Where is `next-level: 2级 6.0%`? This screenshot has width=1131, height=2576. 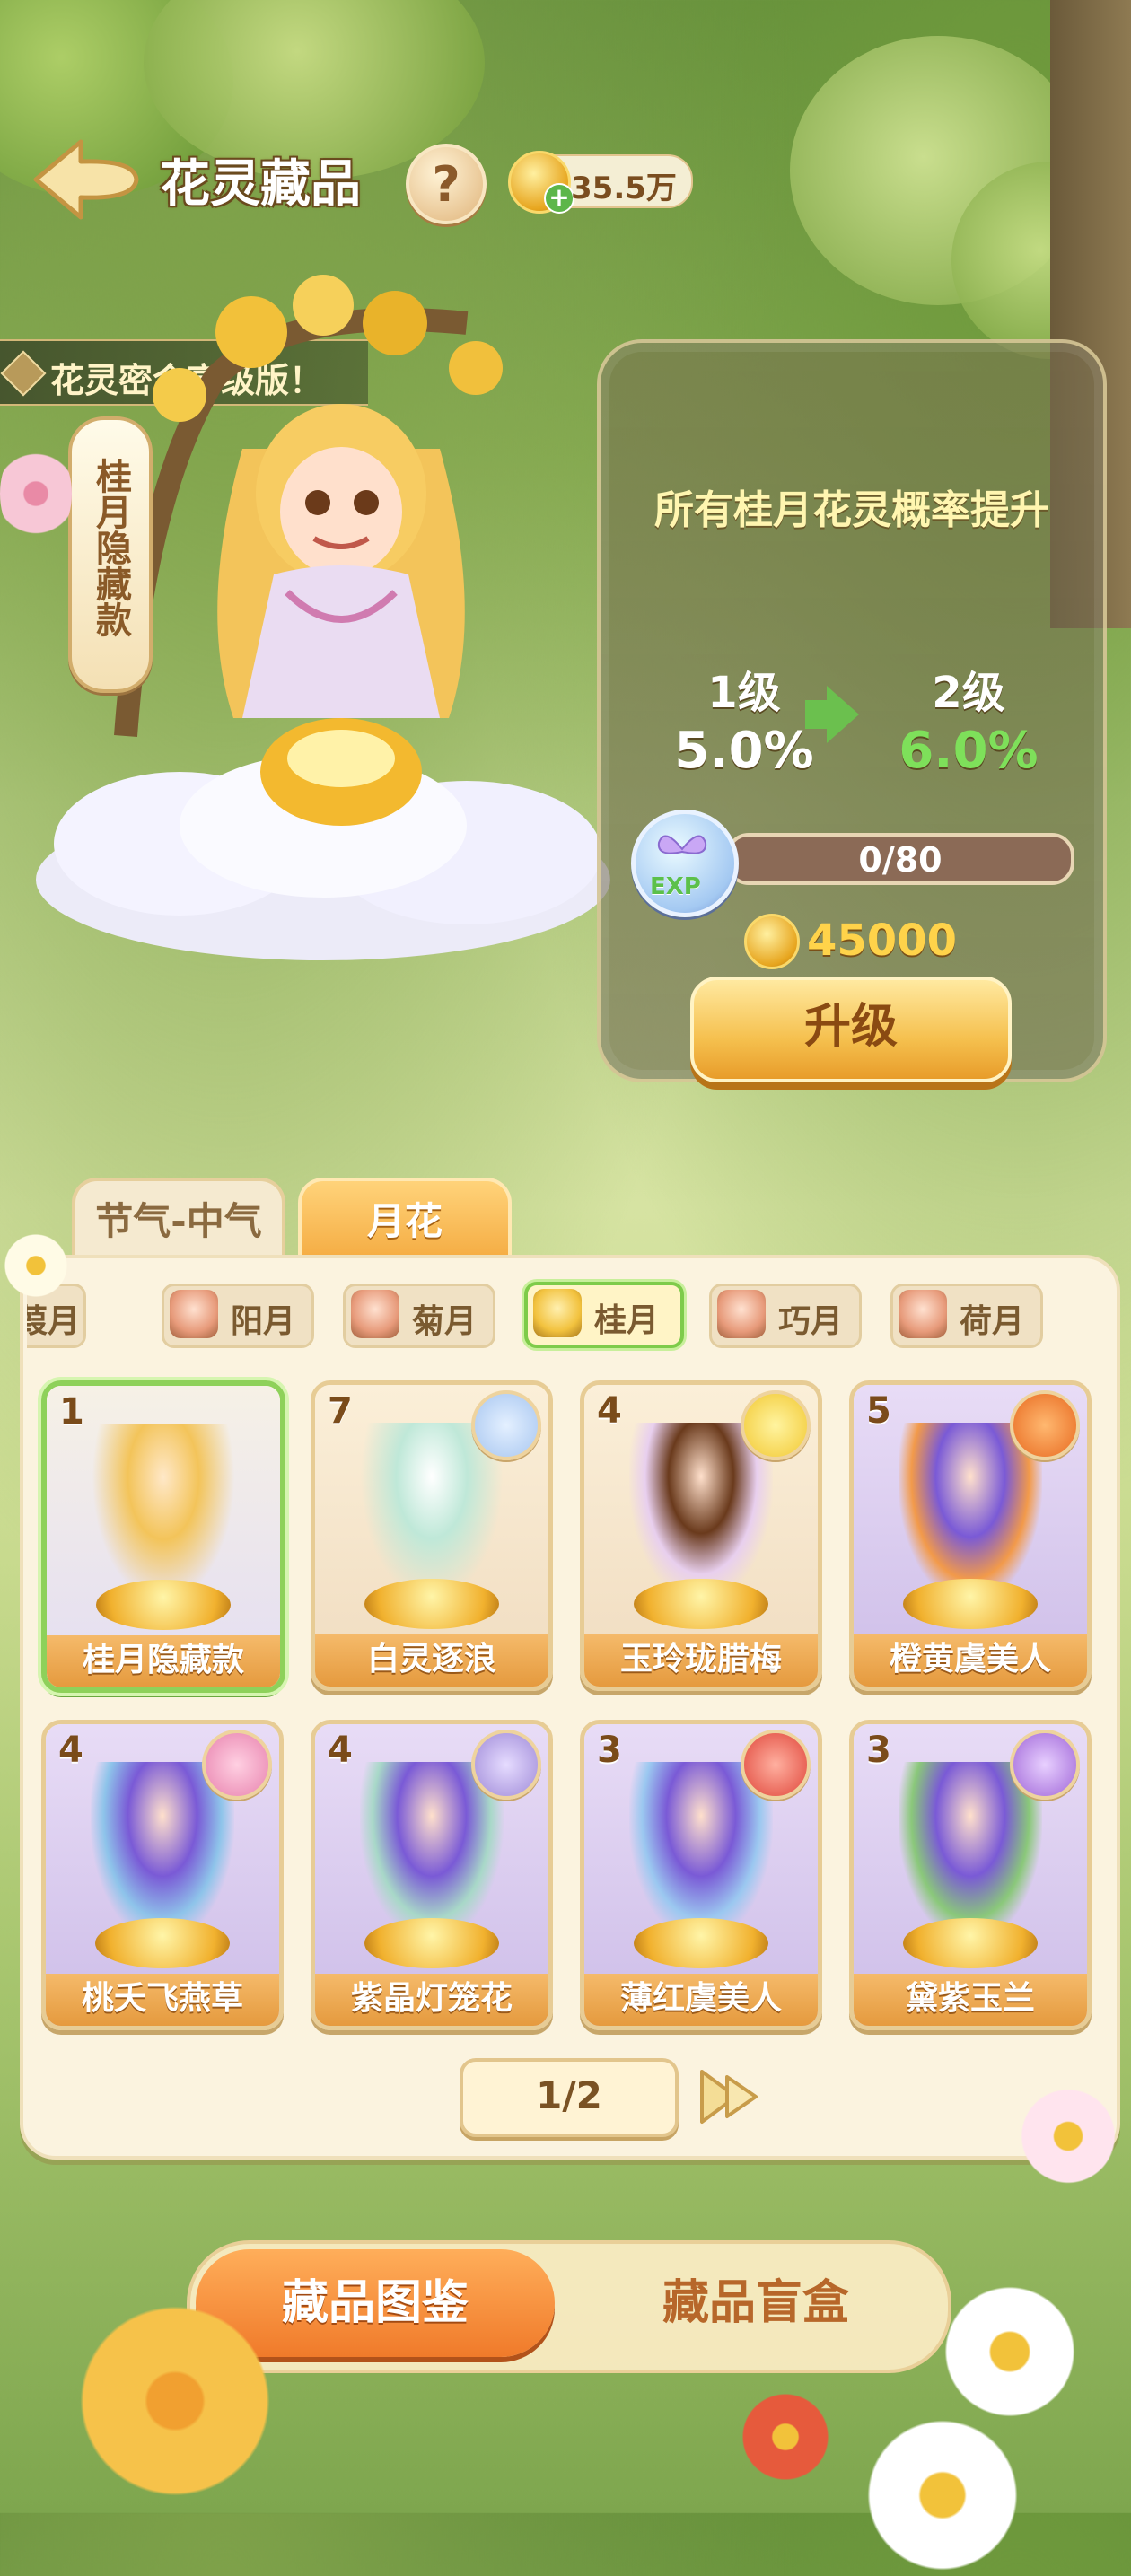 next-level: 2级 6.0% is located at coordinates (968, 718).